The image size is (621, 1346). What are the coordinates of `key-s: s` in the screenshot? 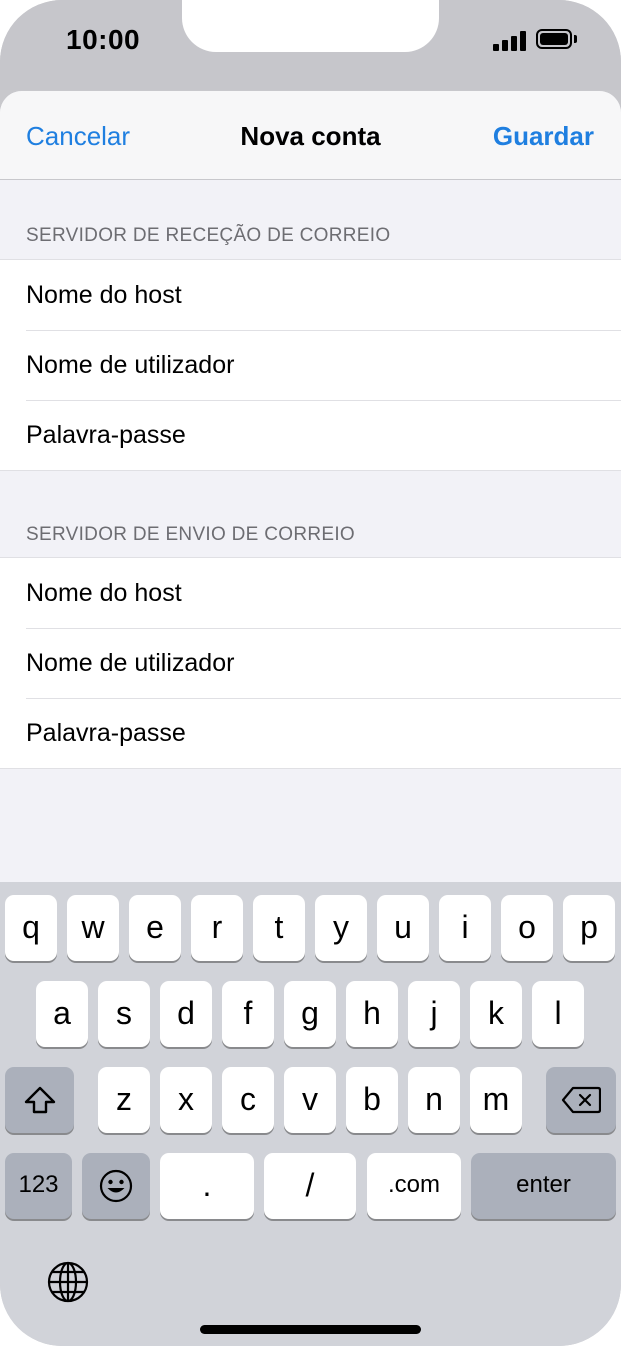 It's located at (124, 1014).